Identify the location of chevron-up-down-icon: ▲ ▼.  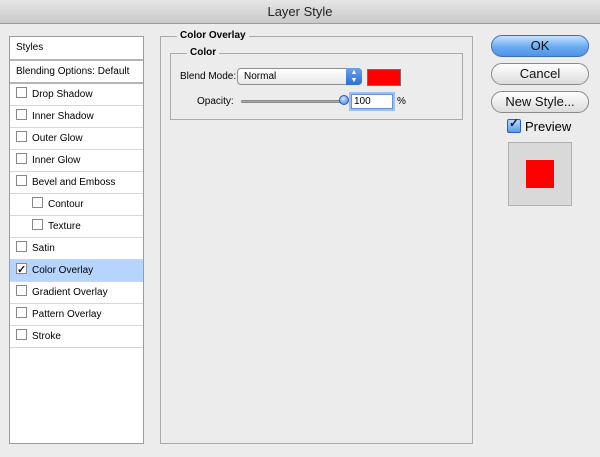
(354, 76).